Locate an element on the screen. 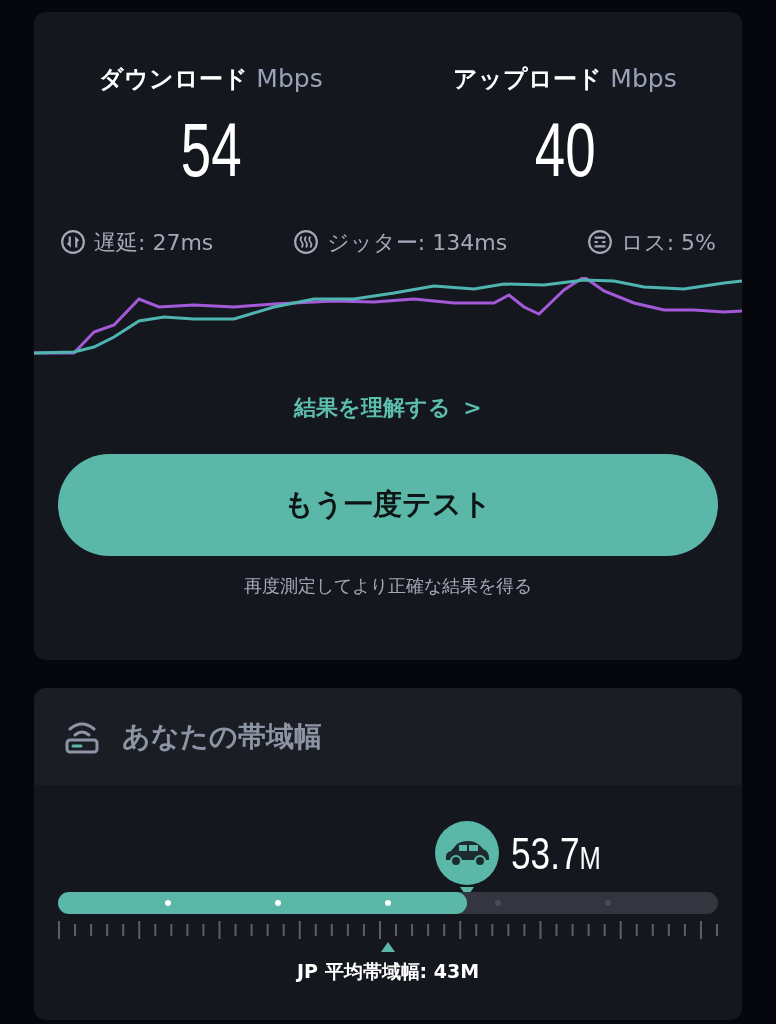  download-label: ダウンロード is located at coordinates (174, 79).